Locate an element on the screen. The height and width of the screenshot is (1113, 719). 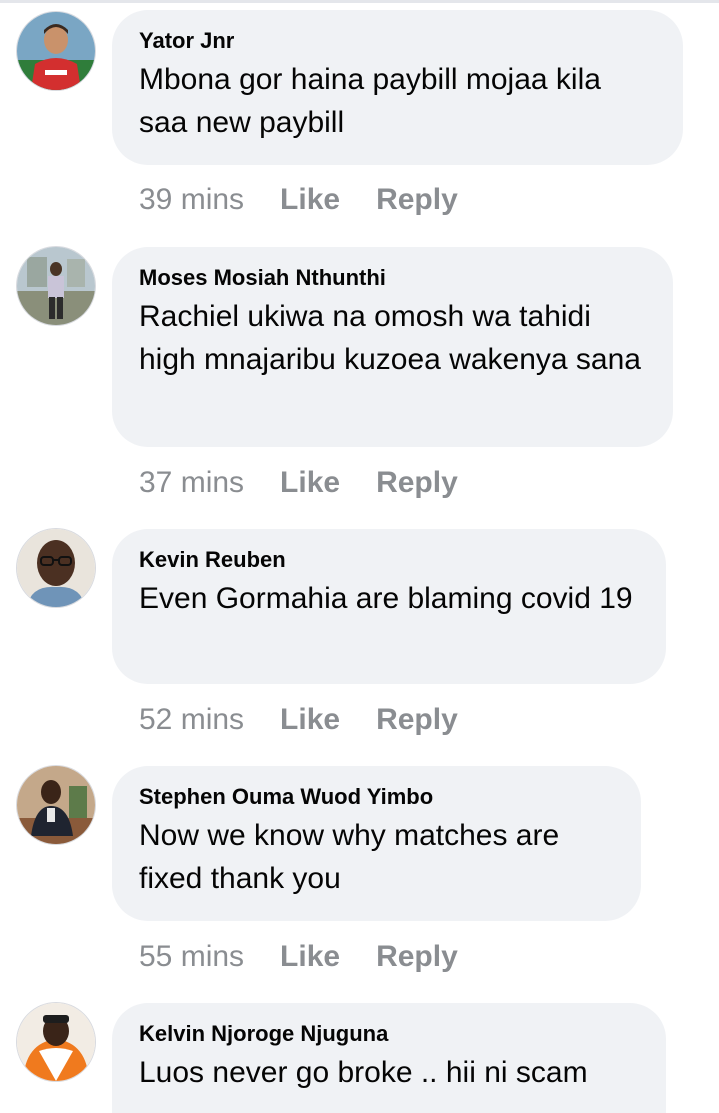
comment-author: Yator Jnr is located at coordinates (398, 41).